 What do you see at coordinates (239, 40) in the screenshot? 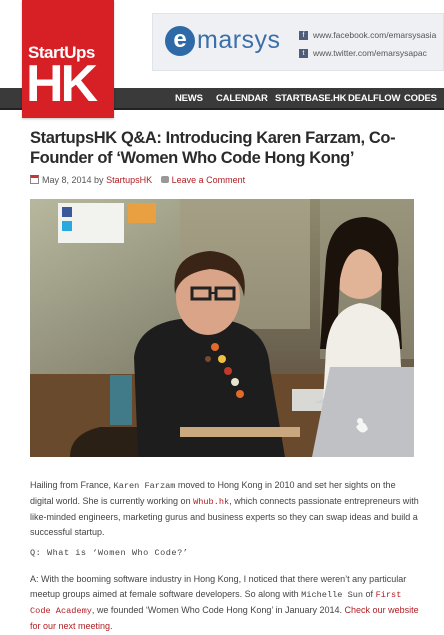
I see `emarsys-wordmark: marsys` at bounding box center [239, 40].